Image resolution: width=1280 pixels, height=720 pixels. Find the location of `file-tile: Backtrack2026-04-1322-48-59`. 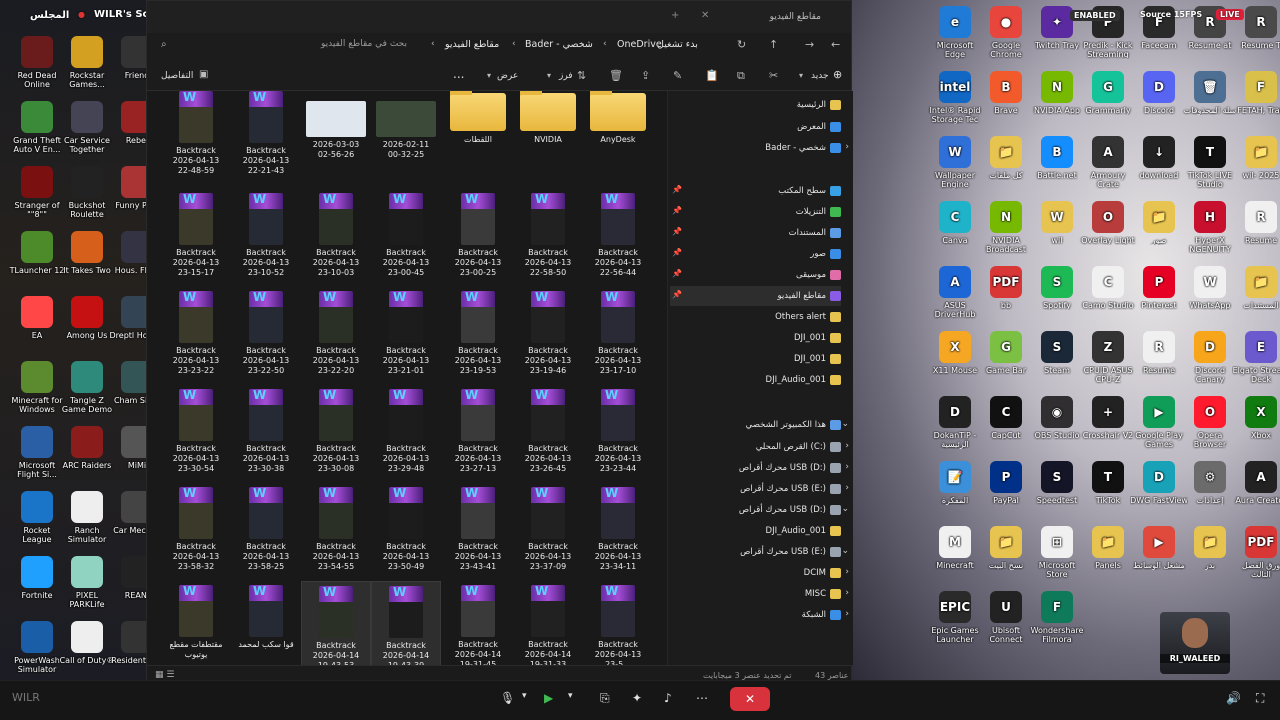

file-tile: Backtrack2026-04-1322-48-59 is located at coordinates (196, 136).